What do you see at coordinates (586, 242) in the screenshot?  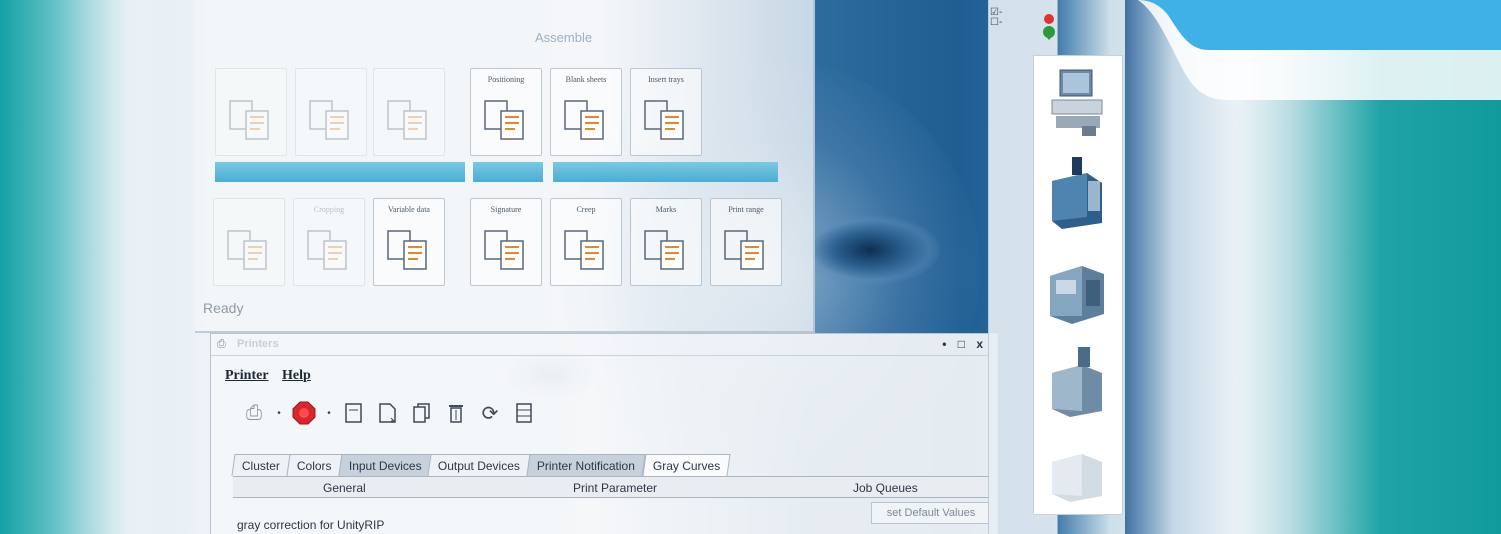 I see `workflow-card: Creep` at bounding box center [586, 242].